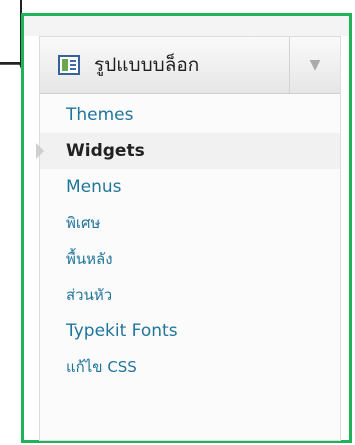  Describe the element at coordinates (314, 65) in the screenshot. I see `triangle-down-icon: ▼` at that location.